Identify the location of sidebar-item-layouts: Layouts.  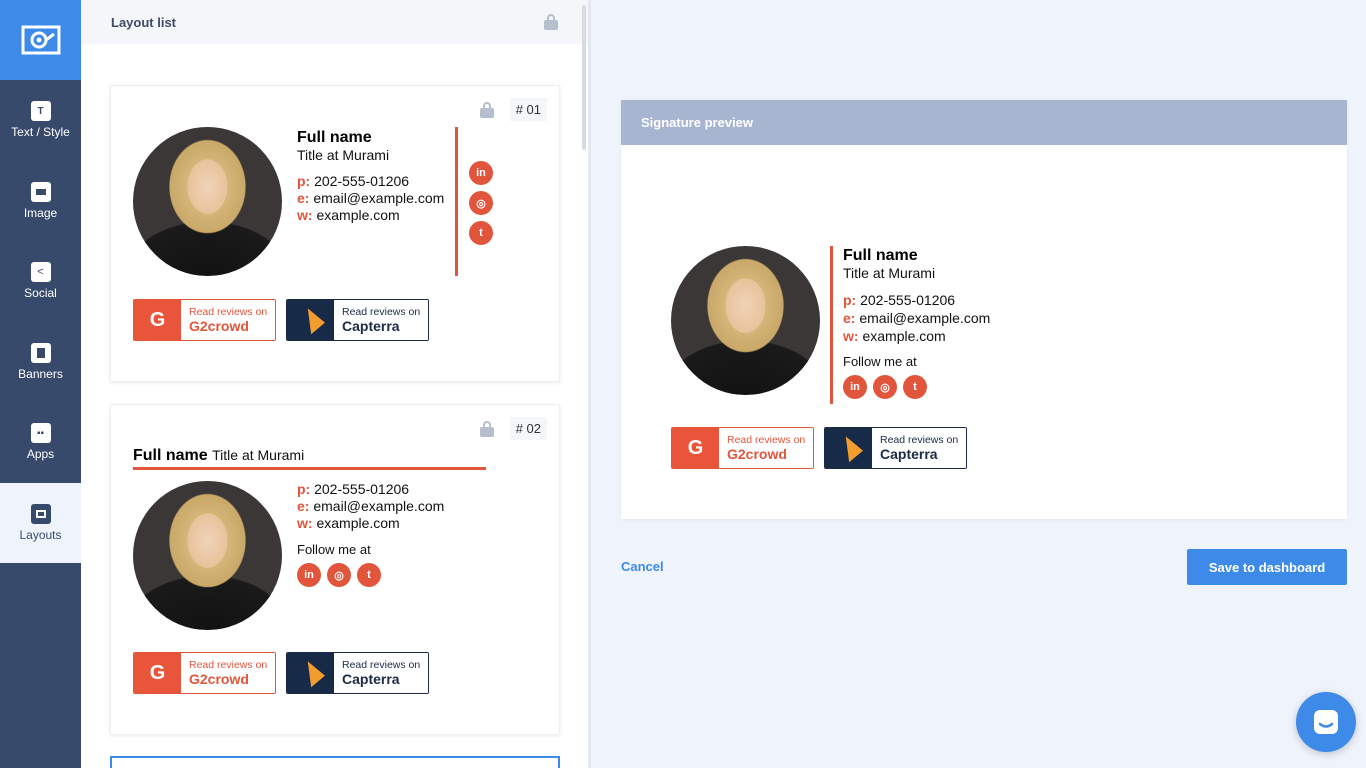
(40, 522).